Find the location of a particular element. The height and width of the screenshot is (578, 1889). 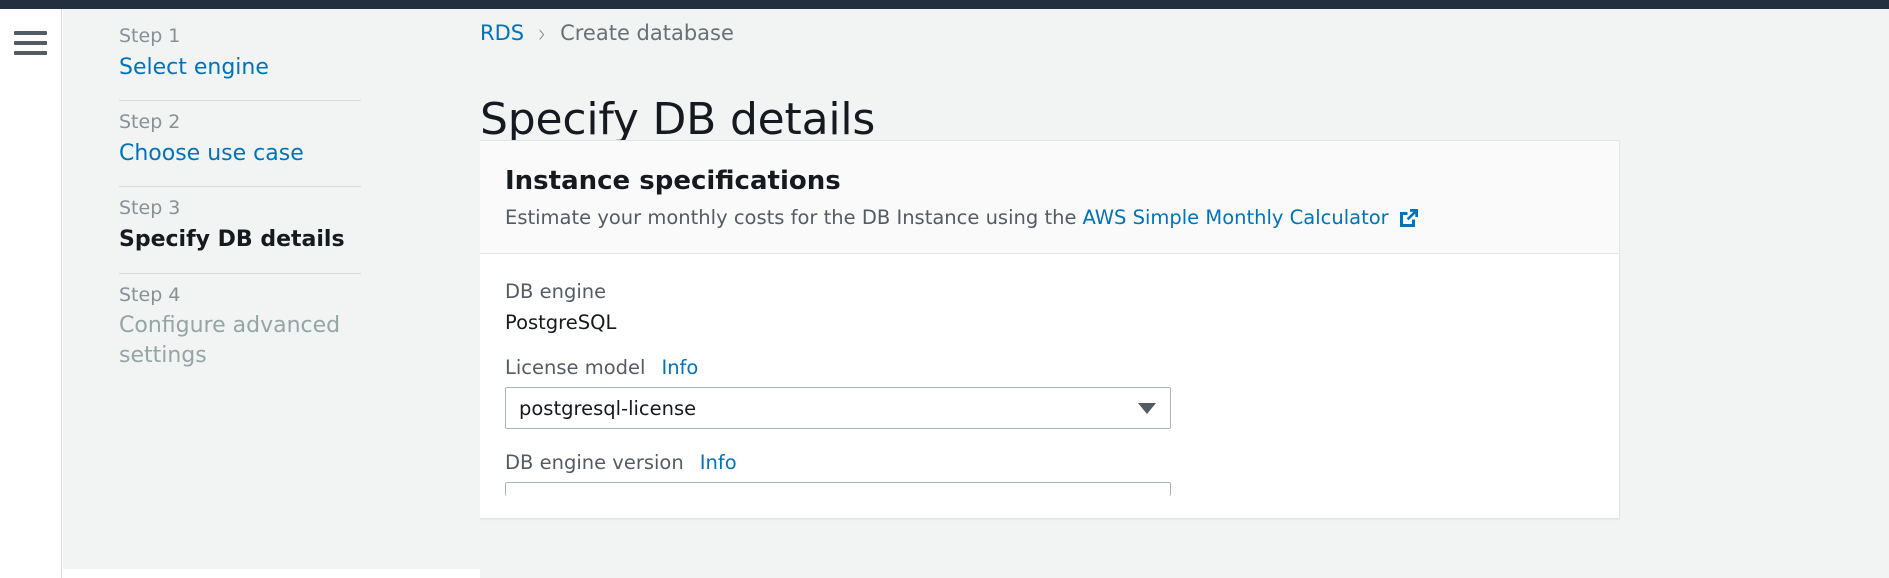

sidebar-step-4: Step 4 Configure advanced settings is located at coordinates (271, 326).